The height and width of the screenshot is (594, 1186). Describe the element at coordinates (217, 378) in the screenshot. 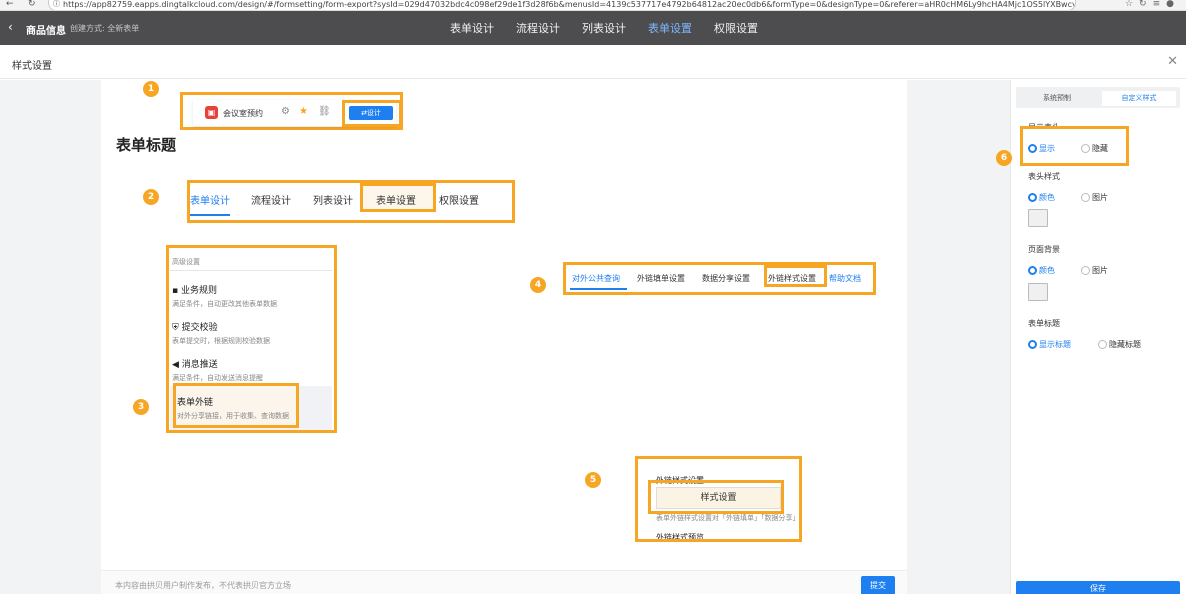

I see `advanced-item-desc: 满足条件，自动发送消息提醒` at that location.